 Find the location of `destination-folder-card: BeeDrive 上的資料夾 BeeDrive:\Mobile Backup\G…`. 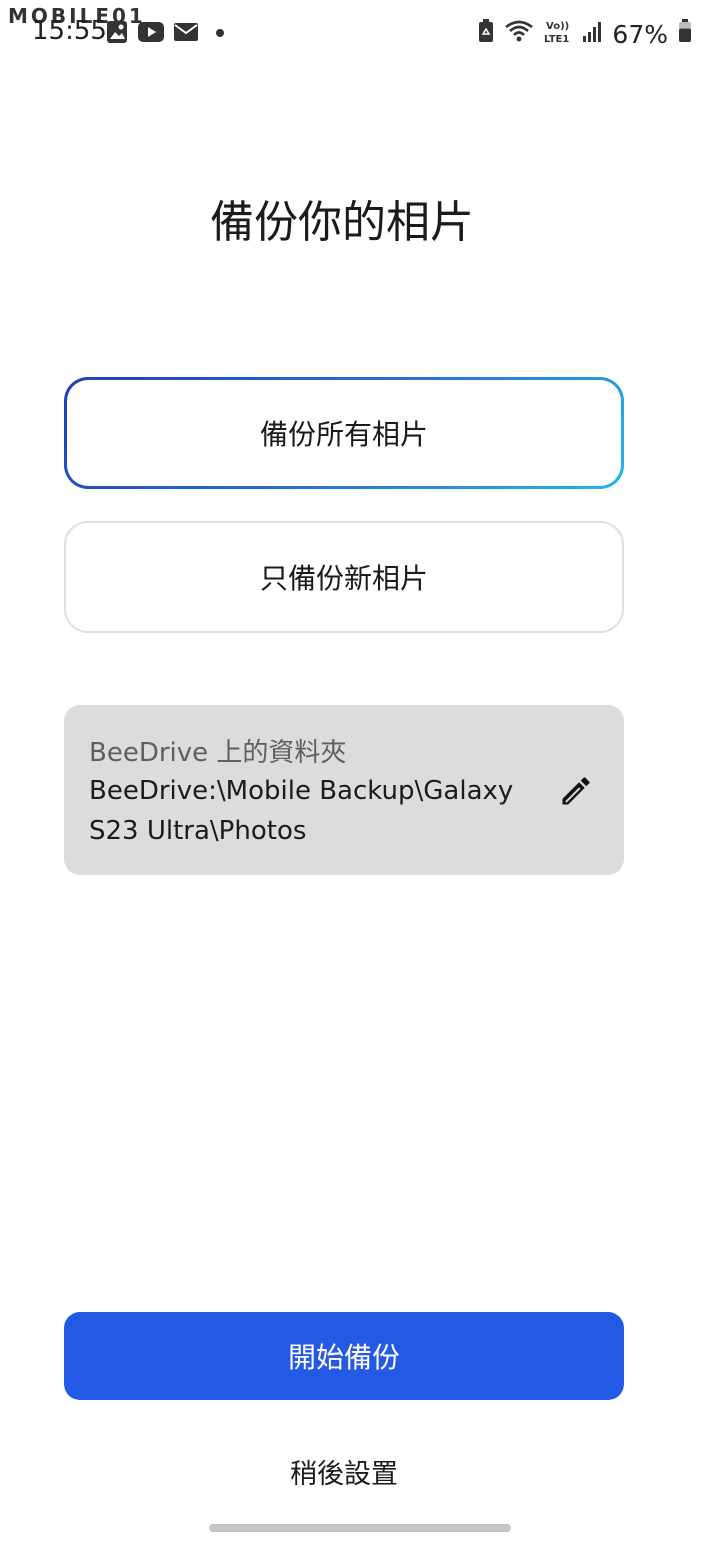

destination-folder-card: BeeDrive 上的資料夾 BeeDrive:\Mobile Backup\G… is located at coordinates (344, 790).